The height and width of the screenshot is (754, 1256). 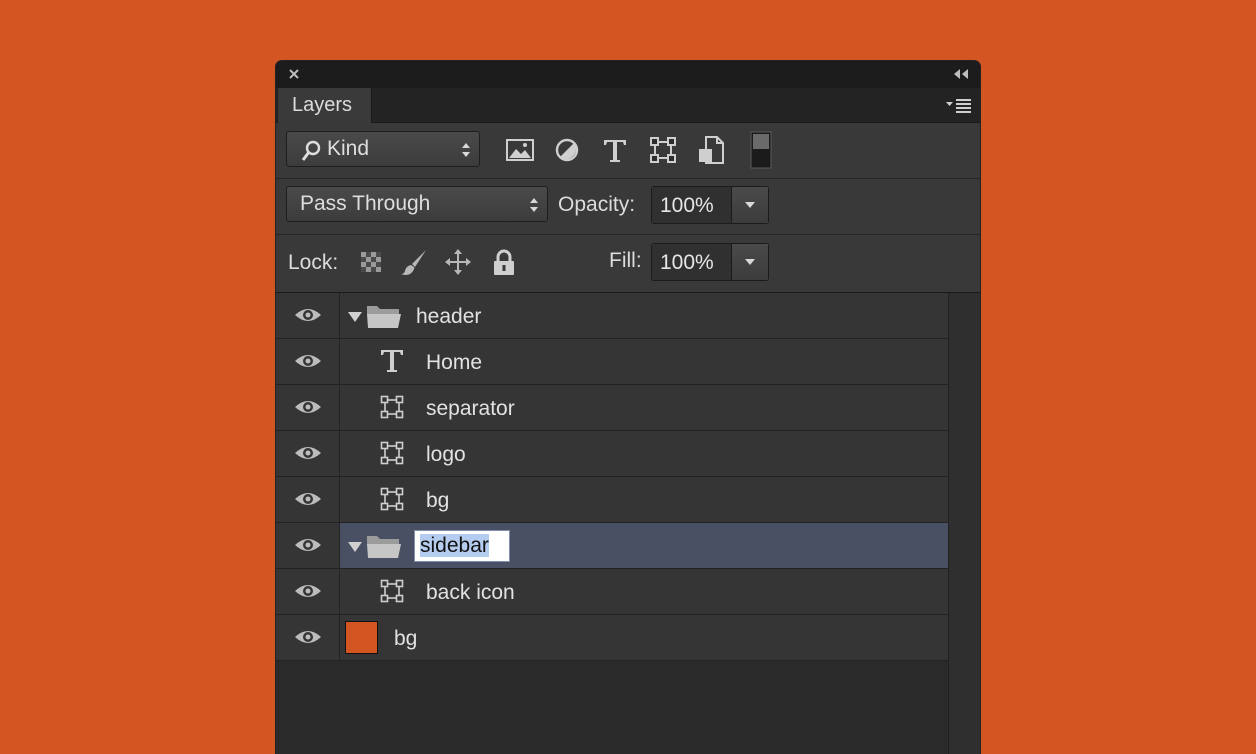 I want to click on panel-menu-icon, so click(x=959, y=105).